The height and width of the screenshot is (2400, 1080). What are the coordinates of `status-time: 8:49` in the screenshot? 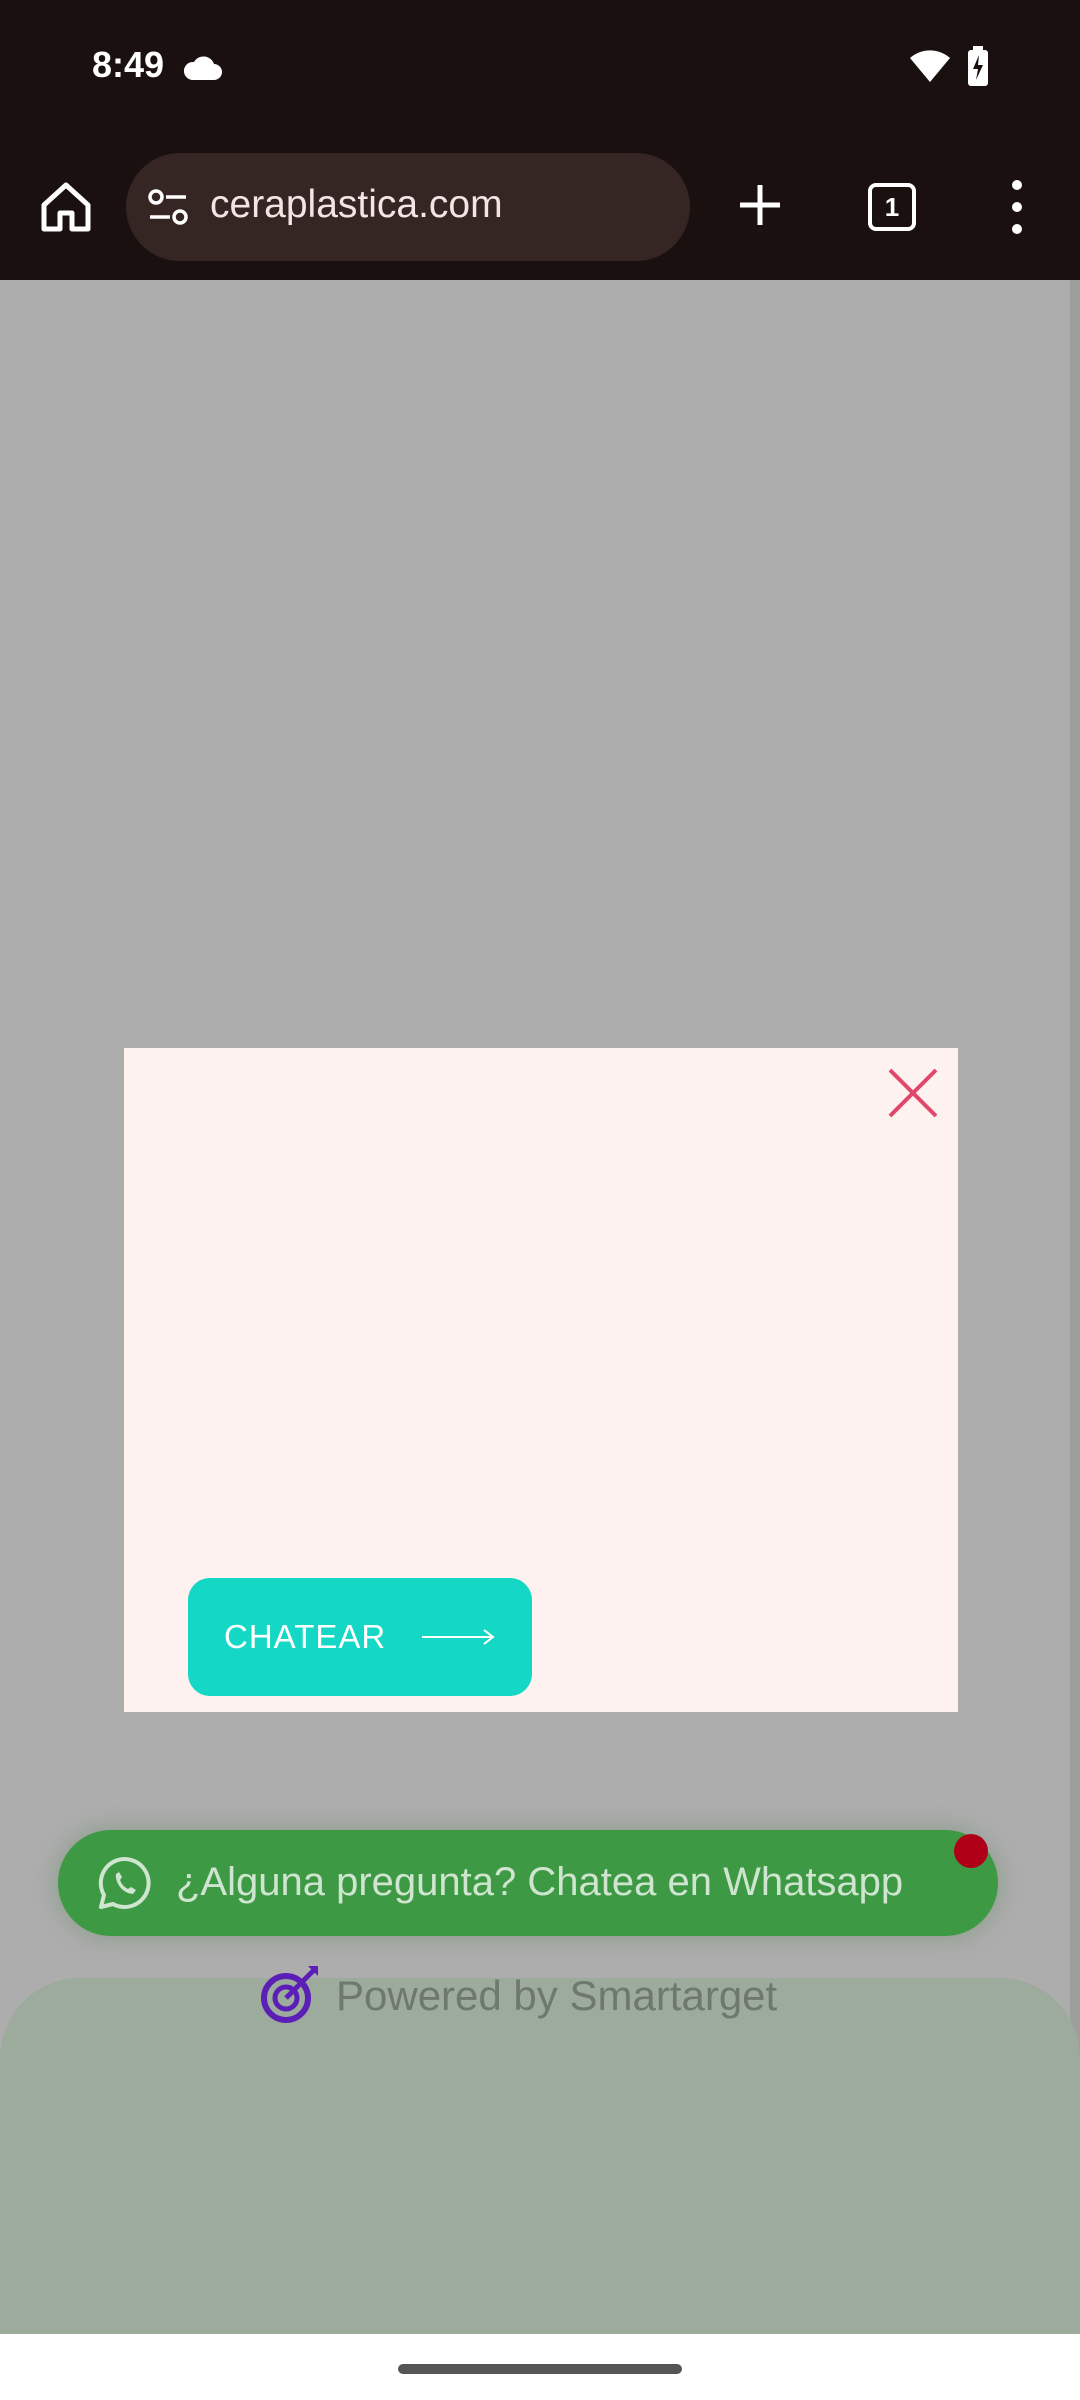 It's located at (128, 64).